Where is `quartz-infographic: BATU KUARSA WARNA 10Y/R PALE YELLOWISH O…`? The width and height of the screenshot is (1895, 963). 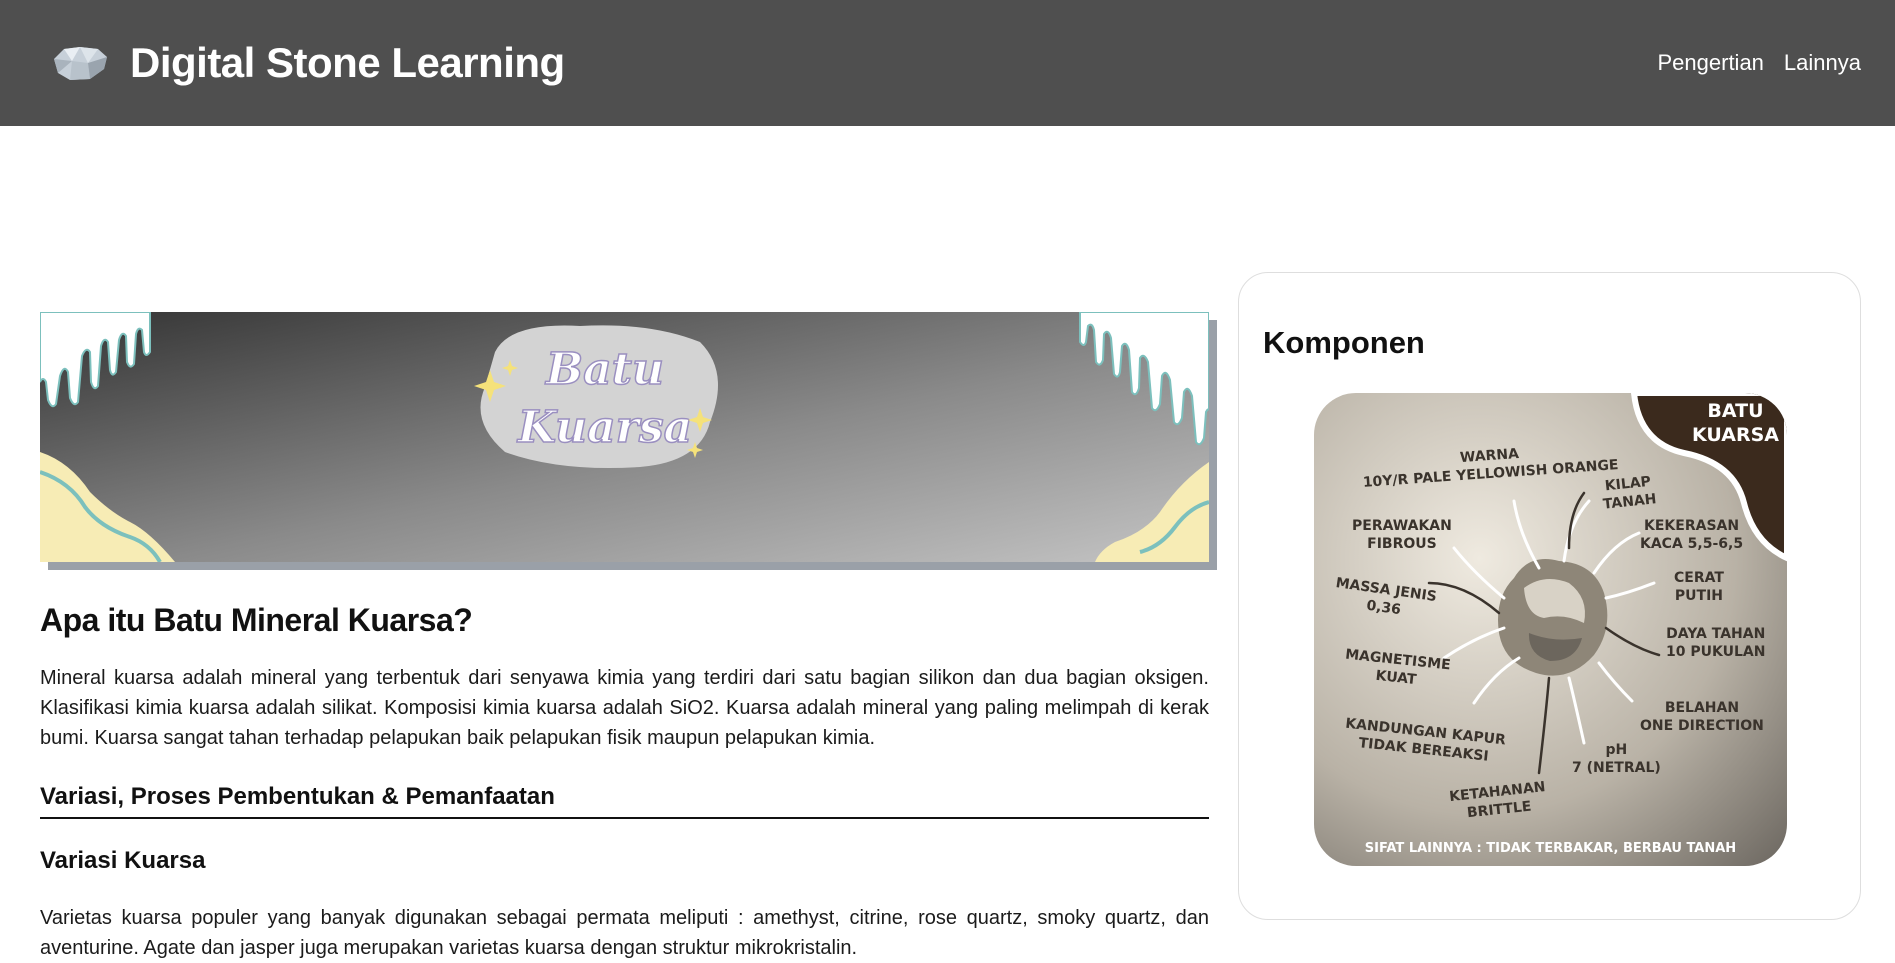 quartz-infographic: BATU KUARSA WARNA 10Y/R PALE YELLOWISH O… is located at coordinates (1550, 629).